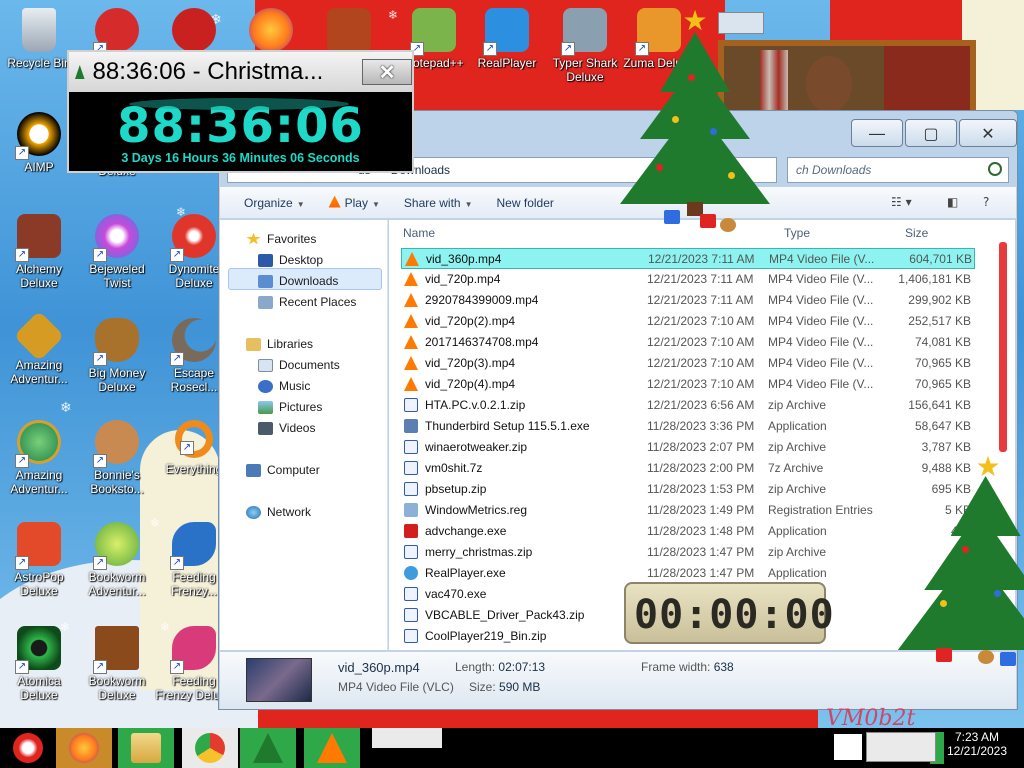  I want to click on desktop-icon-alchemy: ↗ Alchemy Deluxe, so click(39, 252).